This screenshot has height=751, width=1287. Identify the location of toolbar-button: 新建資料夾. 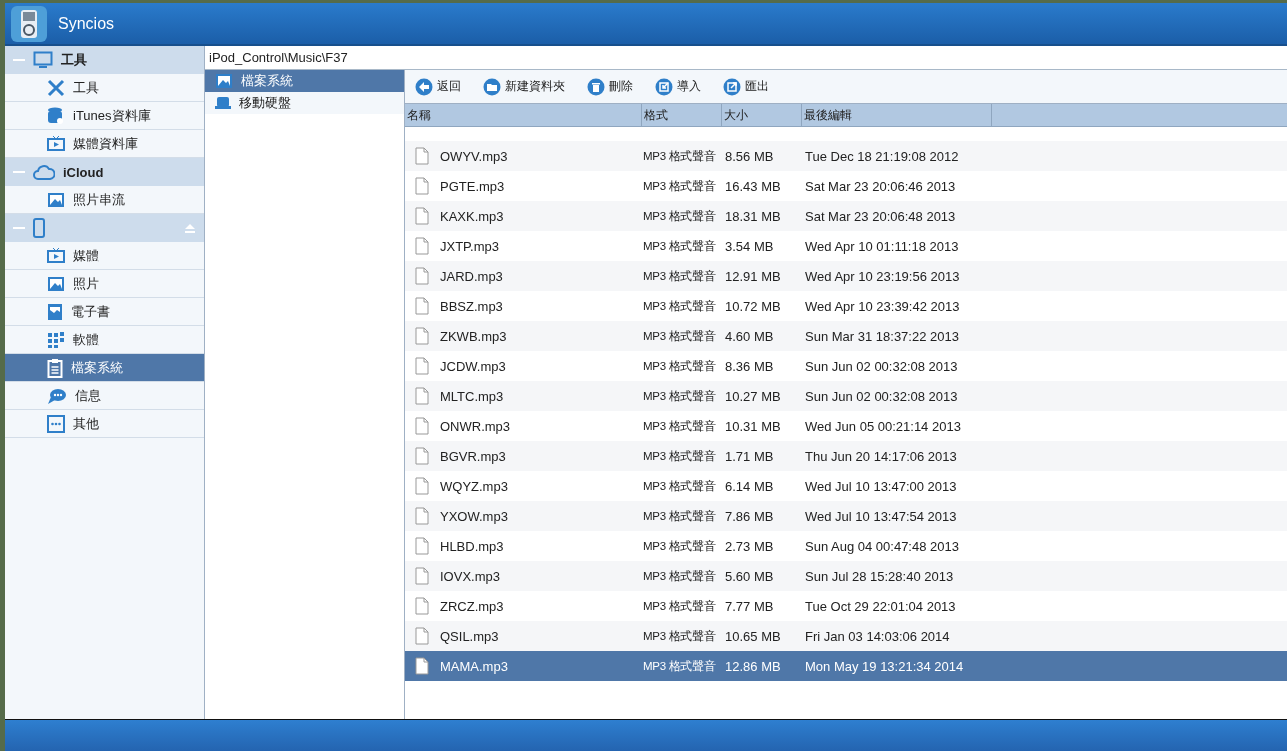
(524, 86).